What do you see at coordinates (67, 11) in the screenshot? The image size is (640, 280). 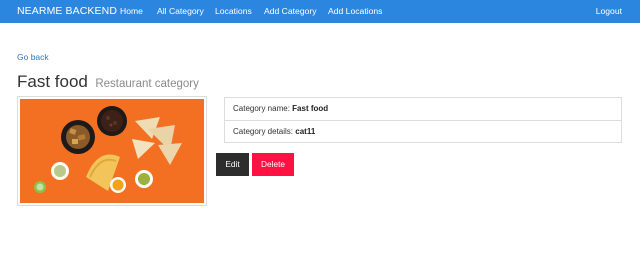 I see `brand-logo: NEARME BACKEND` at bounding box center [67, 11].